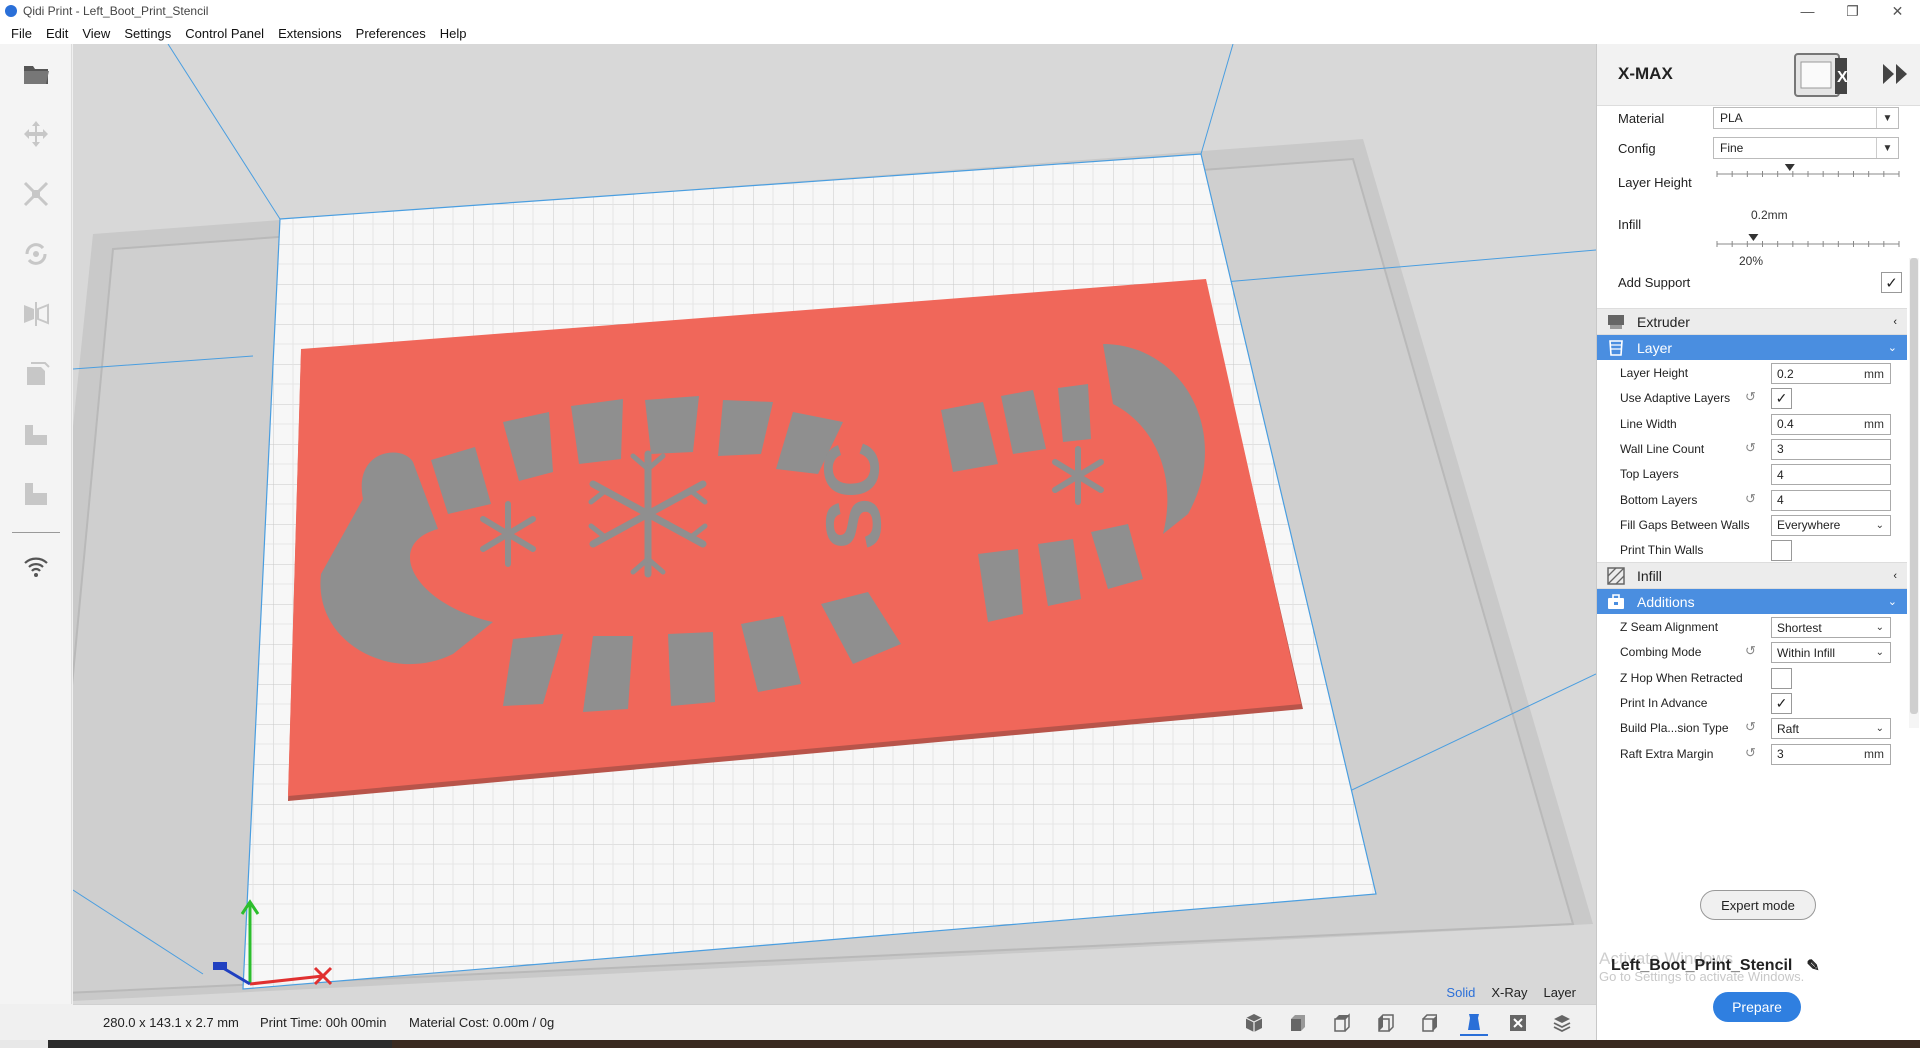 This screenshot has height=1048, width=1920. Describe the element at coordinates (36, 134) in the screenshot. I see `move-icon` at that location.